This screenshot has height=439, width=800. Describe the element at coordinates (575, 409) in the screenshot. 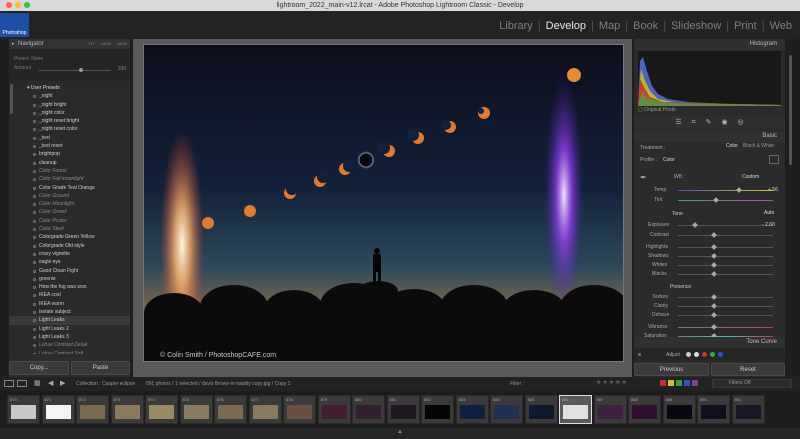

I see `filmstrip-thumbnail: 886` at that location.